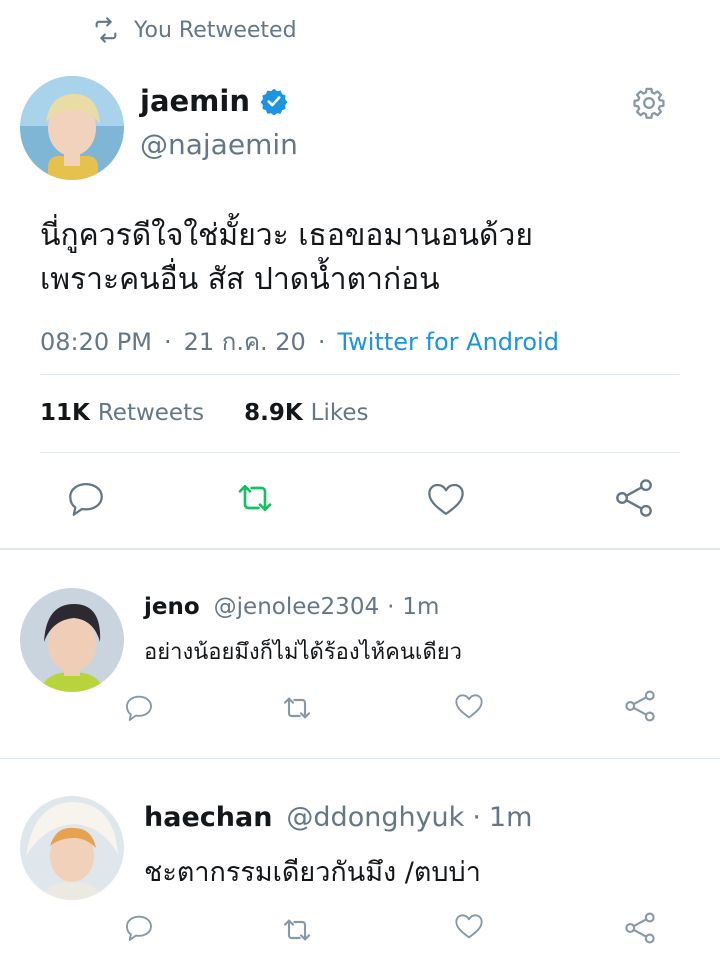 Image resolution: width=720 pixels, height=972 pixels. Describe the element at coordinates (296, 607) in the screenshot. I see `reply-author-handle: @jenolee2304` at that location.